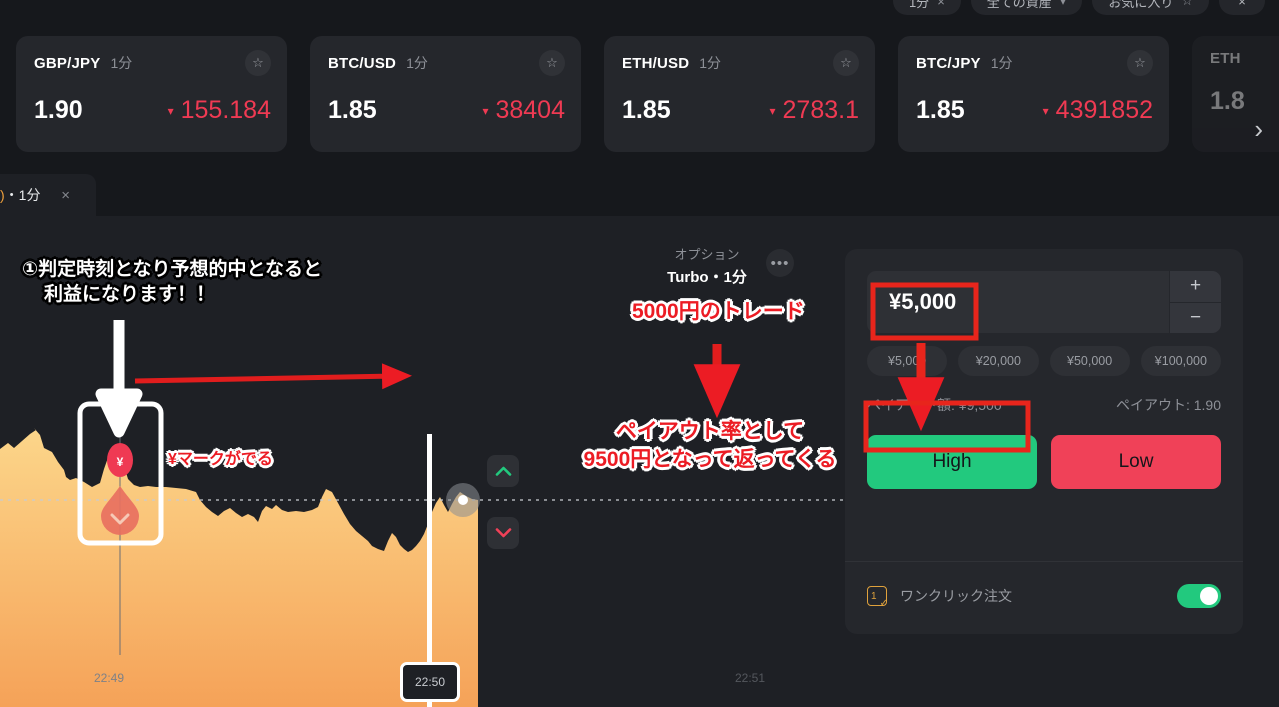 The width and height of the screenshot is (1279, 707). Describe the element at coordinates (1033, 94) in the screenshot. I see `asset-card-btcjpy: BTC/JPY 1分 ☆ 1.85 ▾ 4391852` at that location.